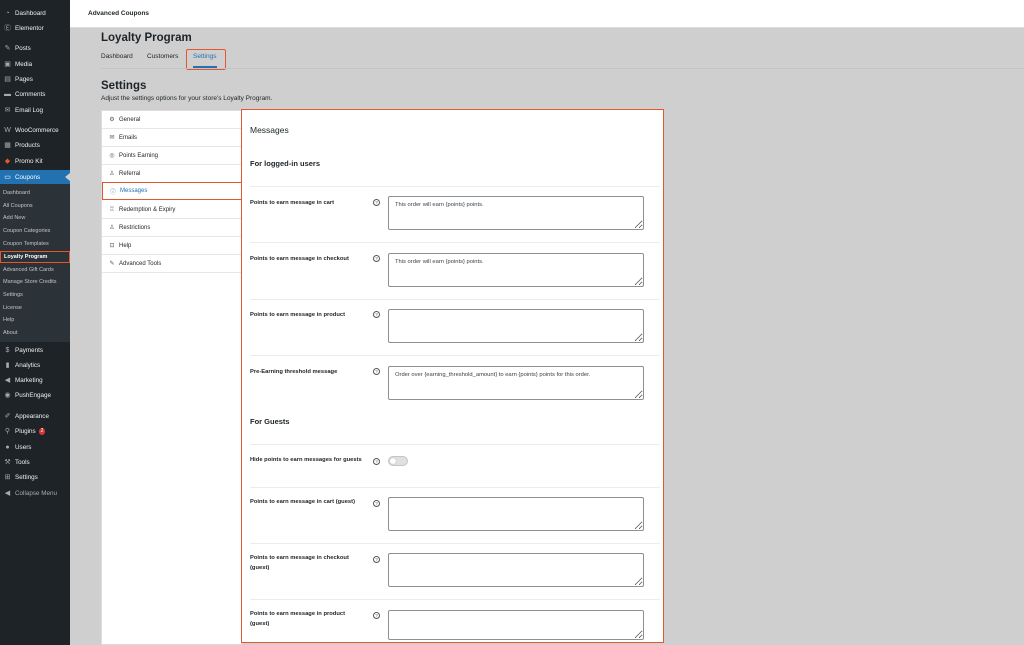 Image resolution: width=1024 pixels, height=645 pixels. What do you see at coordinates (35, 380) in the screenshot?
I see `menu-marketing: ◀ Marketing` at bounding box center [35, 380].